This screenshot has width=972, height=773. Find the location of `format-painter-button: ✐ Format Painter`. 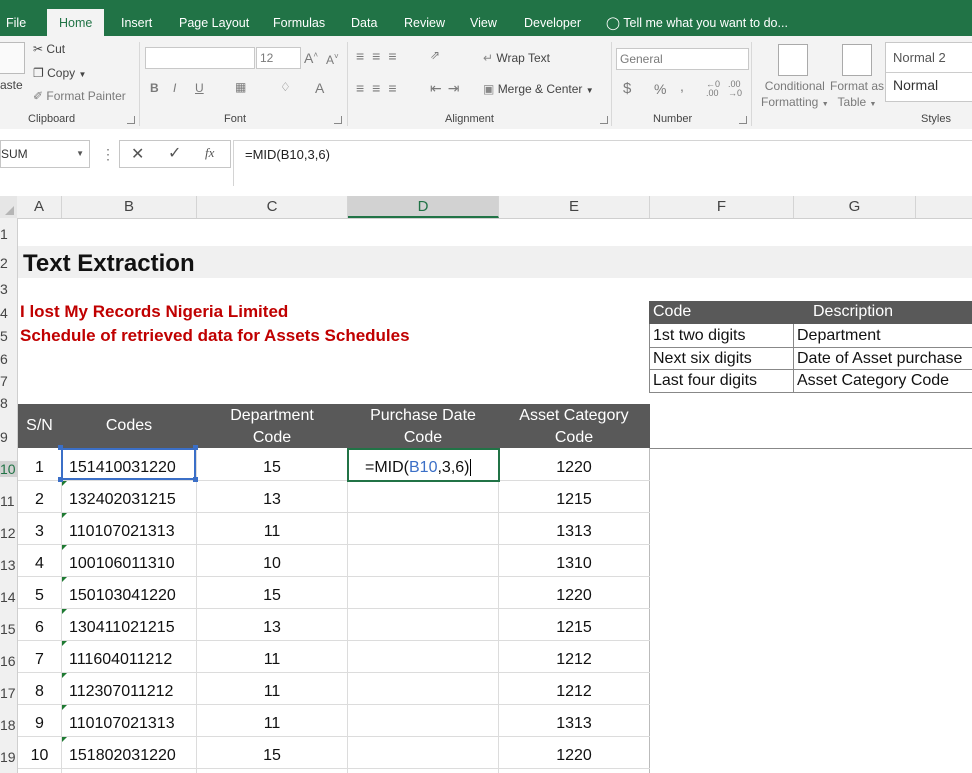

format-painter-button: ✐ Format Painter is located at coordinates (79, 96).